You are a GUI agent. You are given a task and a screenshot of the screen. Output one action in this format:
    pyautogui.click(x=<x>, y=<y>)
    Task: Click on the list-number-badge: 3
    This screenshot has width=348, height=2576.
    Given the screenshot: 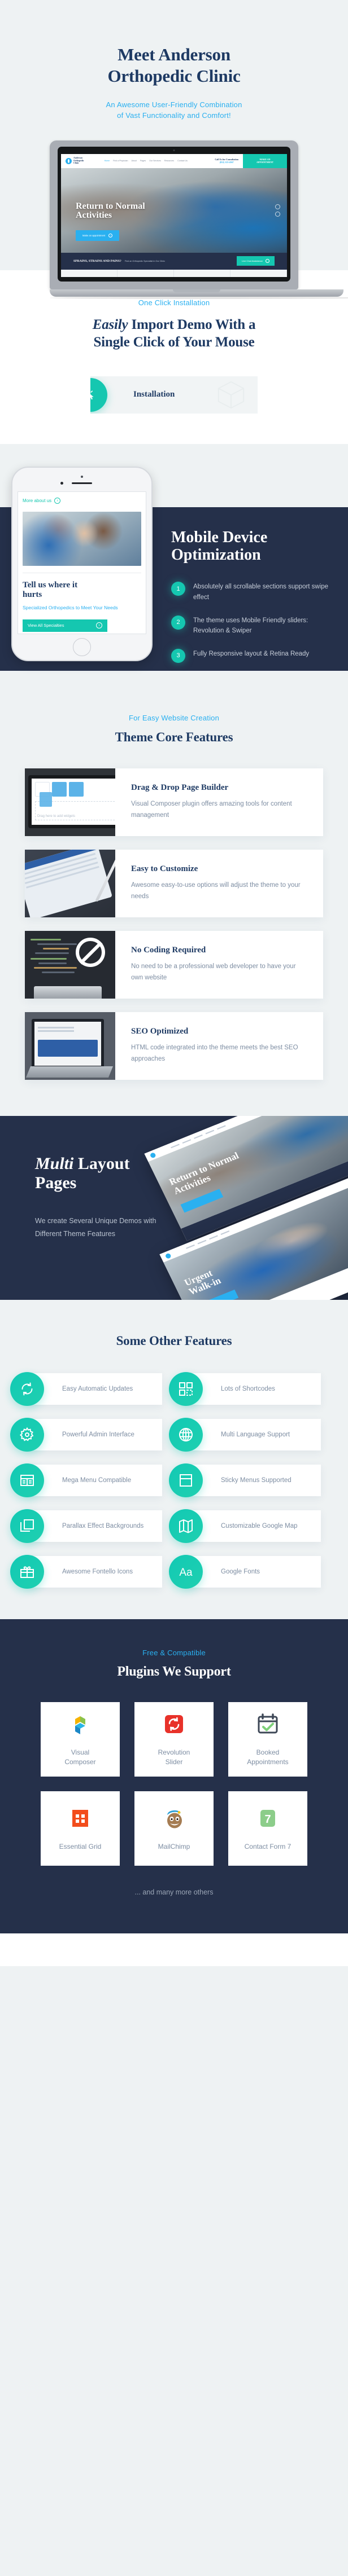 What is the action you would take?
    pyautogui.click(x=178, y=656)
    